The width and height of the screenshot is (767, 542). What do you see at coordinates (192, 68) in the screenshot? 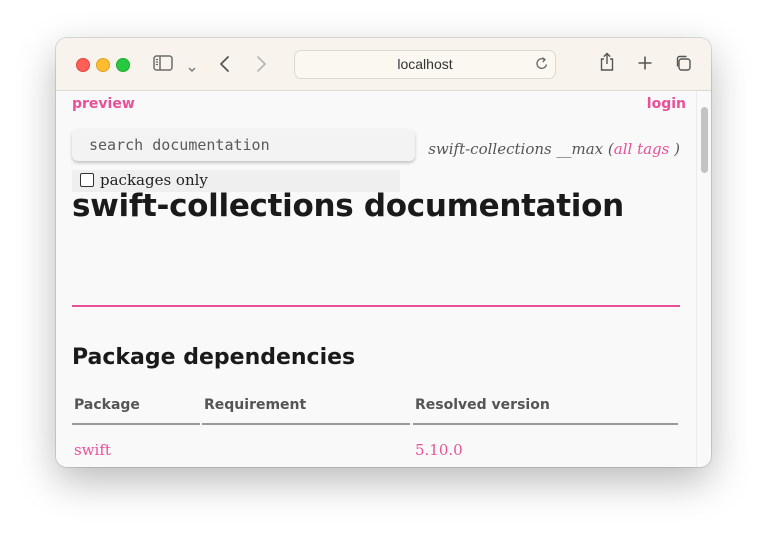
I see `chevron-down-icon` at bounding box center [192, 68].